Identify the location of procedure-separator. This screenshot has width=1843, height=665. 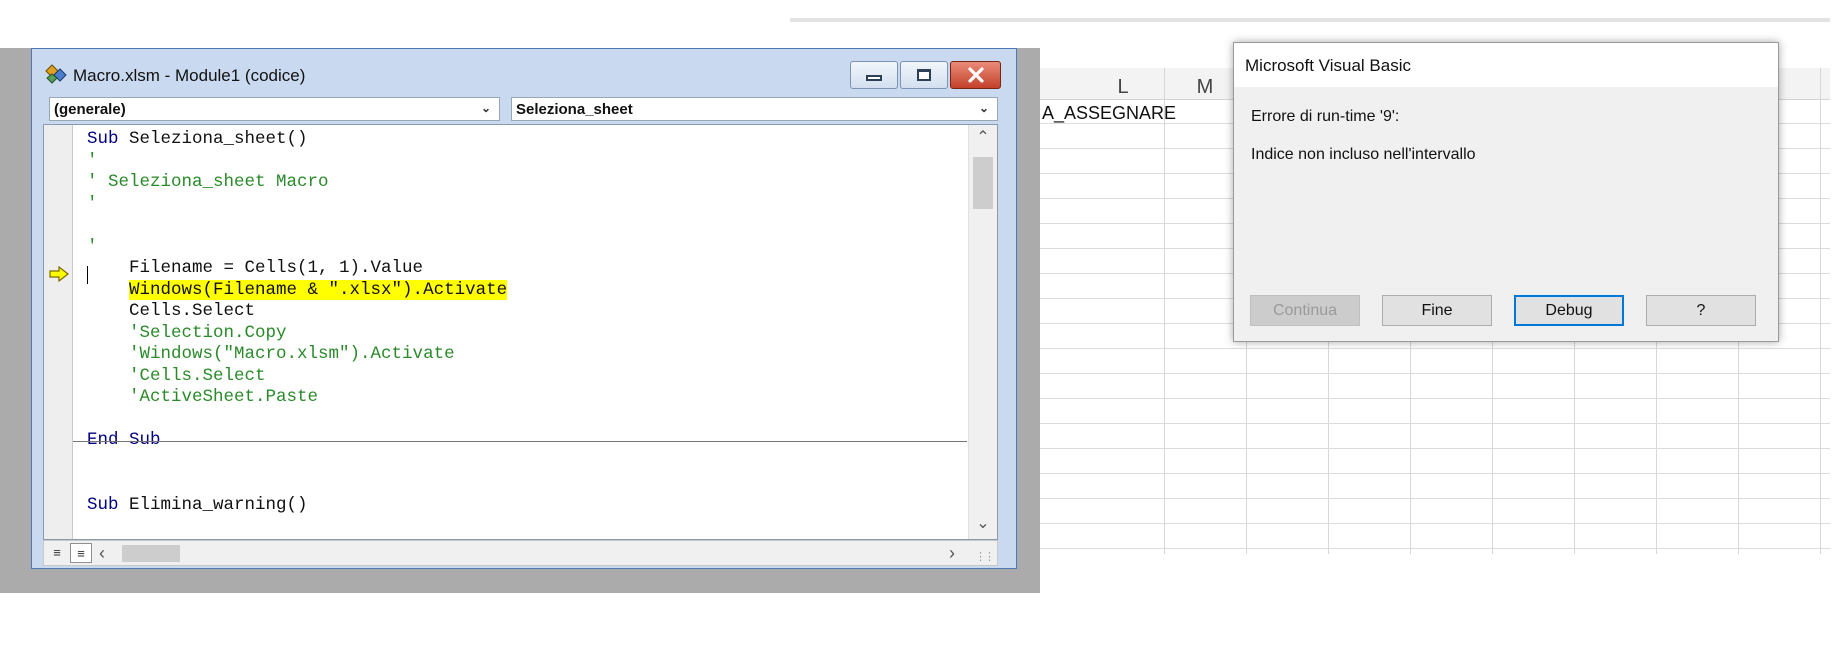
(520, 441).